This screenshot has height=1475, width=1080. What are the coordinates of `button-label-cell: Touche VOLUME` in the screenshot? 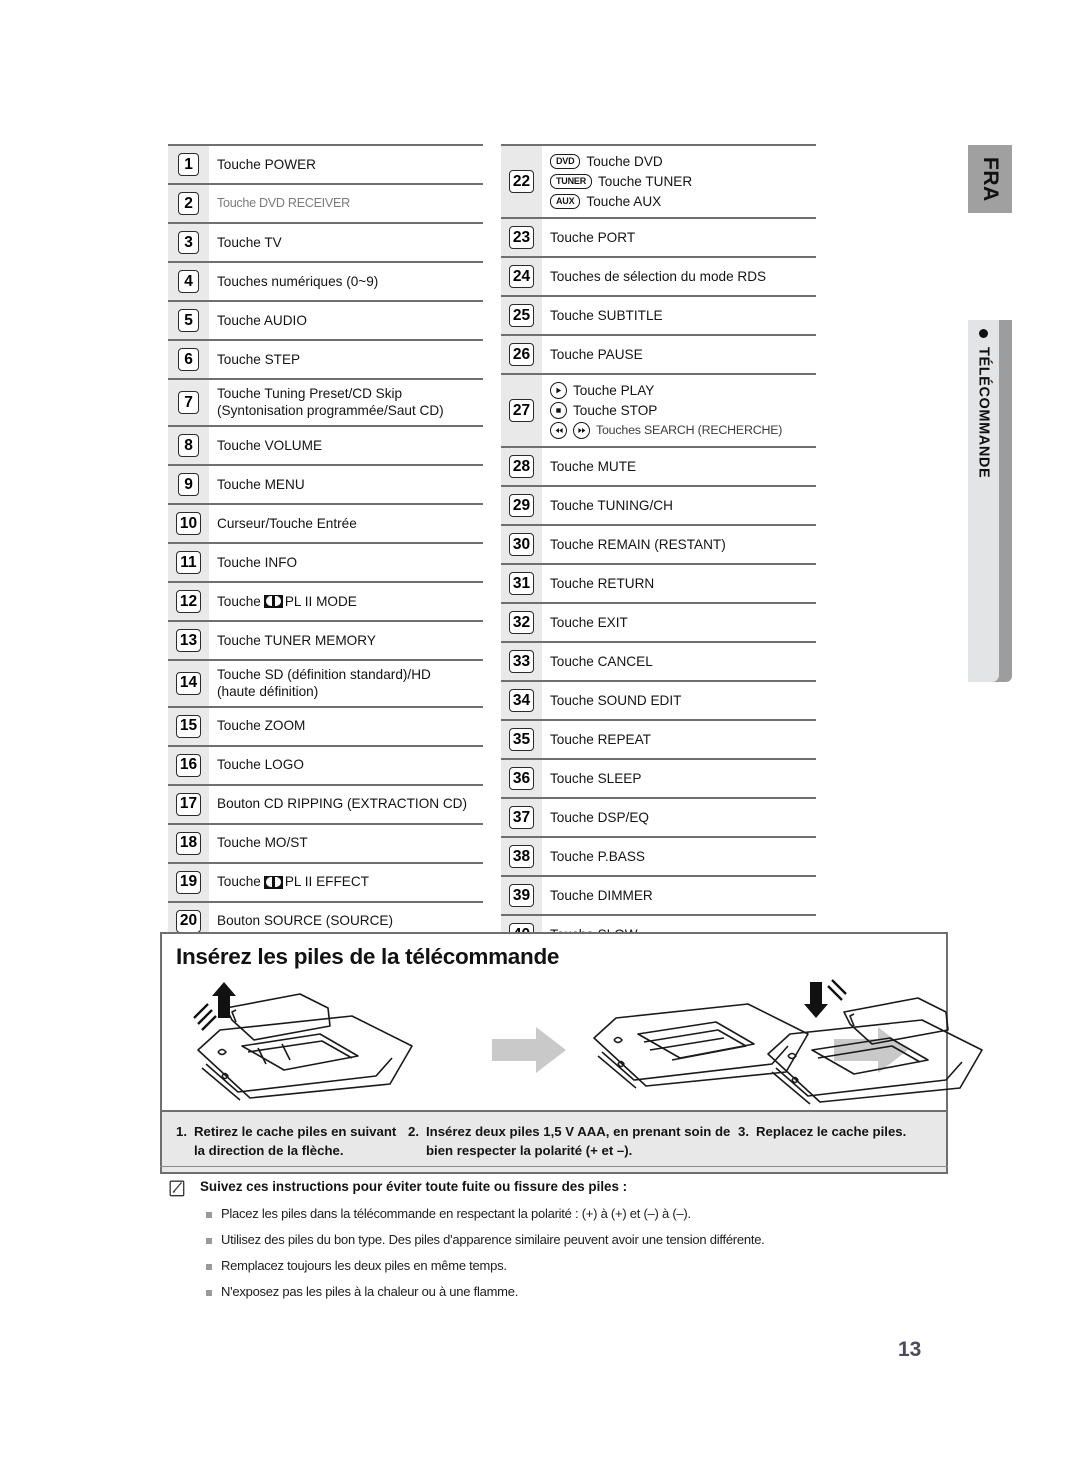 It's located at (346, 445).